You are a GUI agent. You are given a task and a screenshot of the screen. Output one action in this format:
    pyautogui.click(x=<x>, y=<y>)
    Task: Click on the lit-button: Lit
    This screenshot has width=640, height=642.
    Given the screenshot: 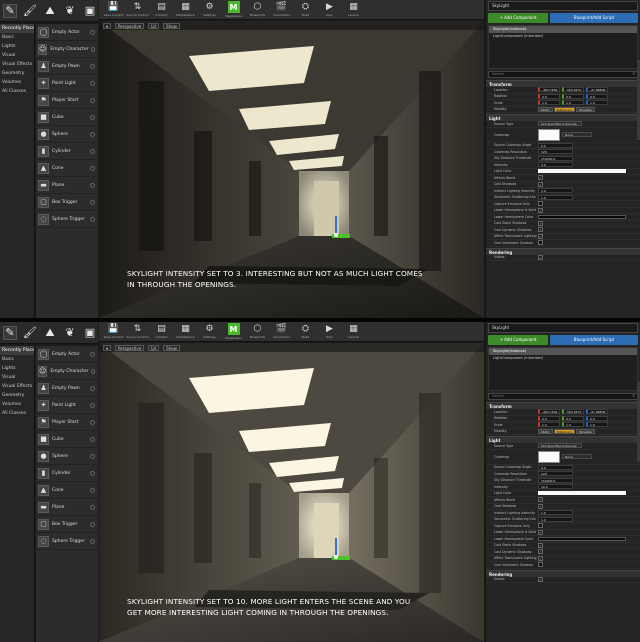 What is the action you would take?
    pyautogui.click(x=154, y=347)
    